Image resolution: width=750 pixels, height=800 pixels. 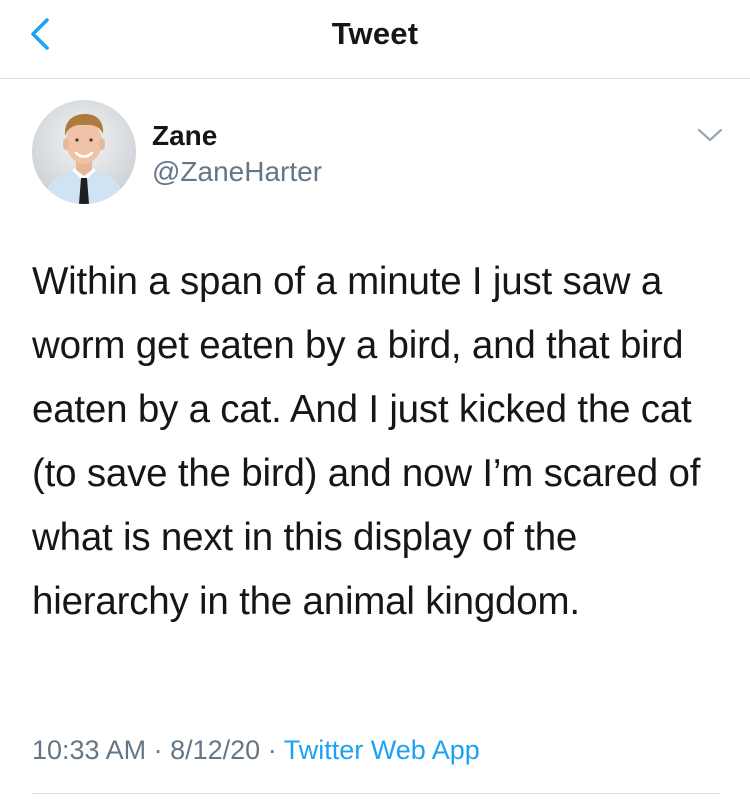 I want to click on page-title: Tweet, so click(x=375, y=33).